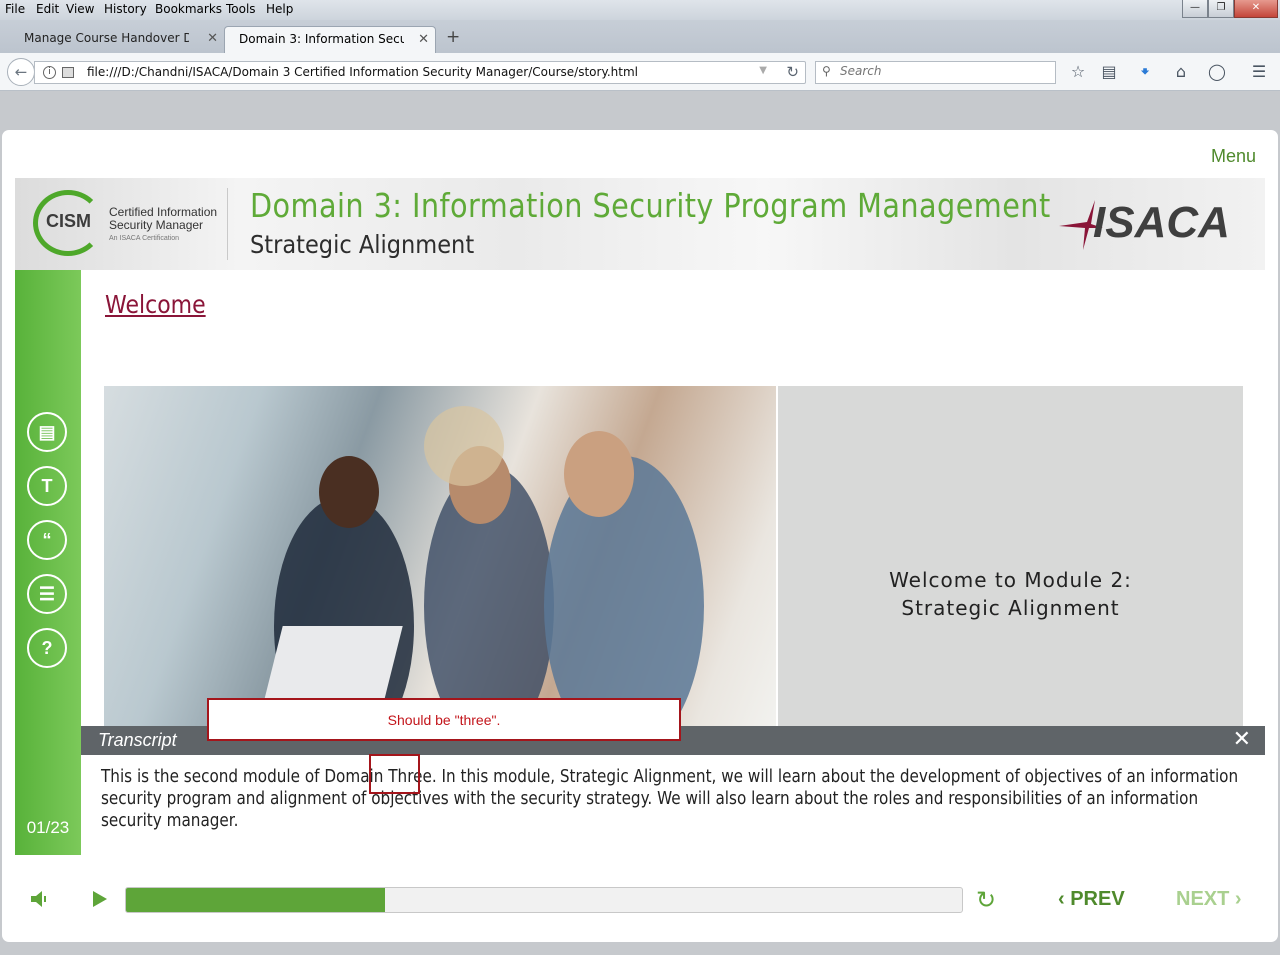 This screenshot has height=955, width=1280. I want to click on prev-button: ‹ PREV, so click(1091, 899).